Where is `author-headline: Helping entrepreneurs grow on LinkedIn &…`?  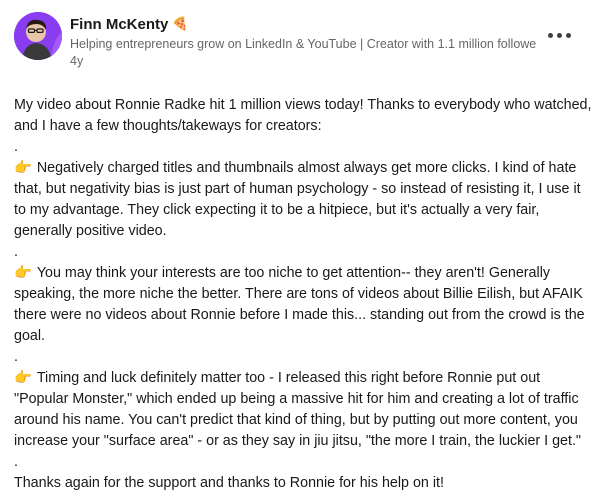 author-headline: Helping entrepreneurs grow on LinkedIn &… is located at coordinates (303, 44).